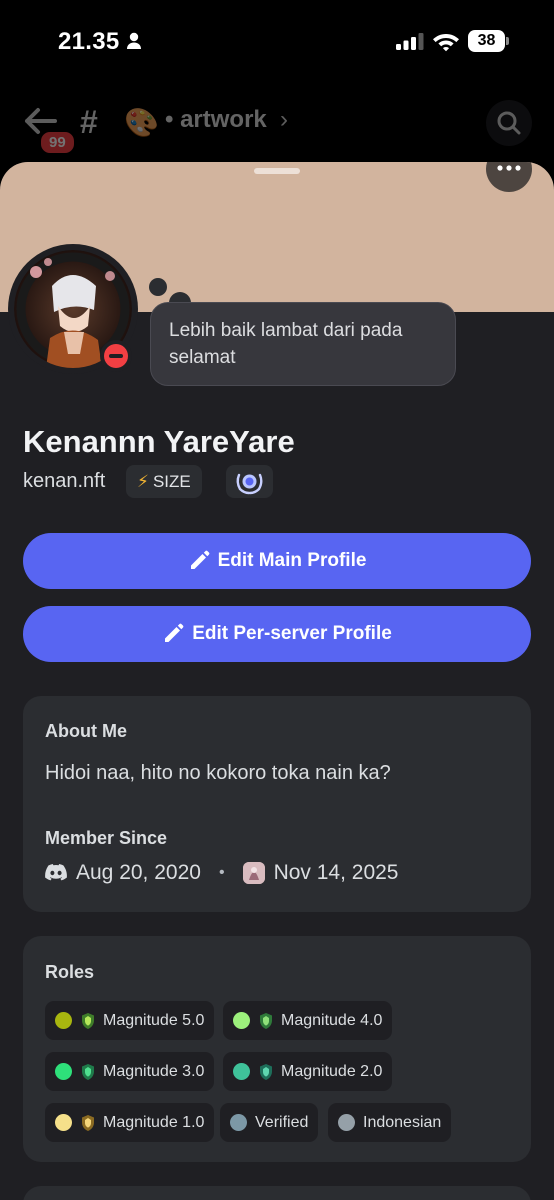 This screenshot has width=554, height=1200. Describe the element at coordinates (292, 560) in the screenshot. I see `edit-main-profile-label: Edit Main Profile` at that location.